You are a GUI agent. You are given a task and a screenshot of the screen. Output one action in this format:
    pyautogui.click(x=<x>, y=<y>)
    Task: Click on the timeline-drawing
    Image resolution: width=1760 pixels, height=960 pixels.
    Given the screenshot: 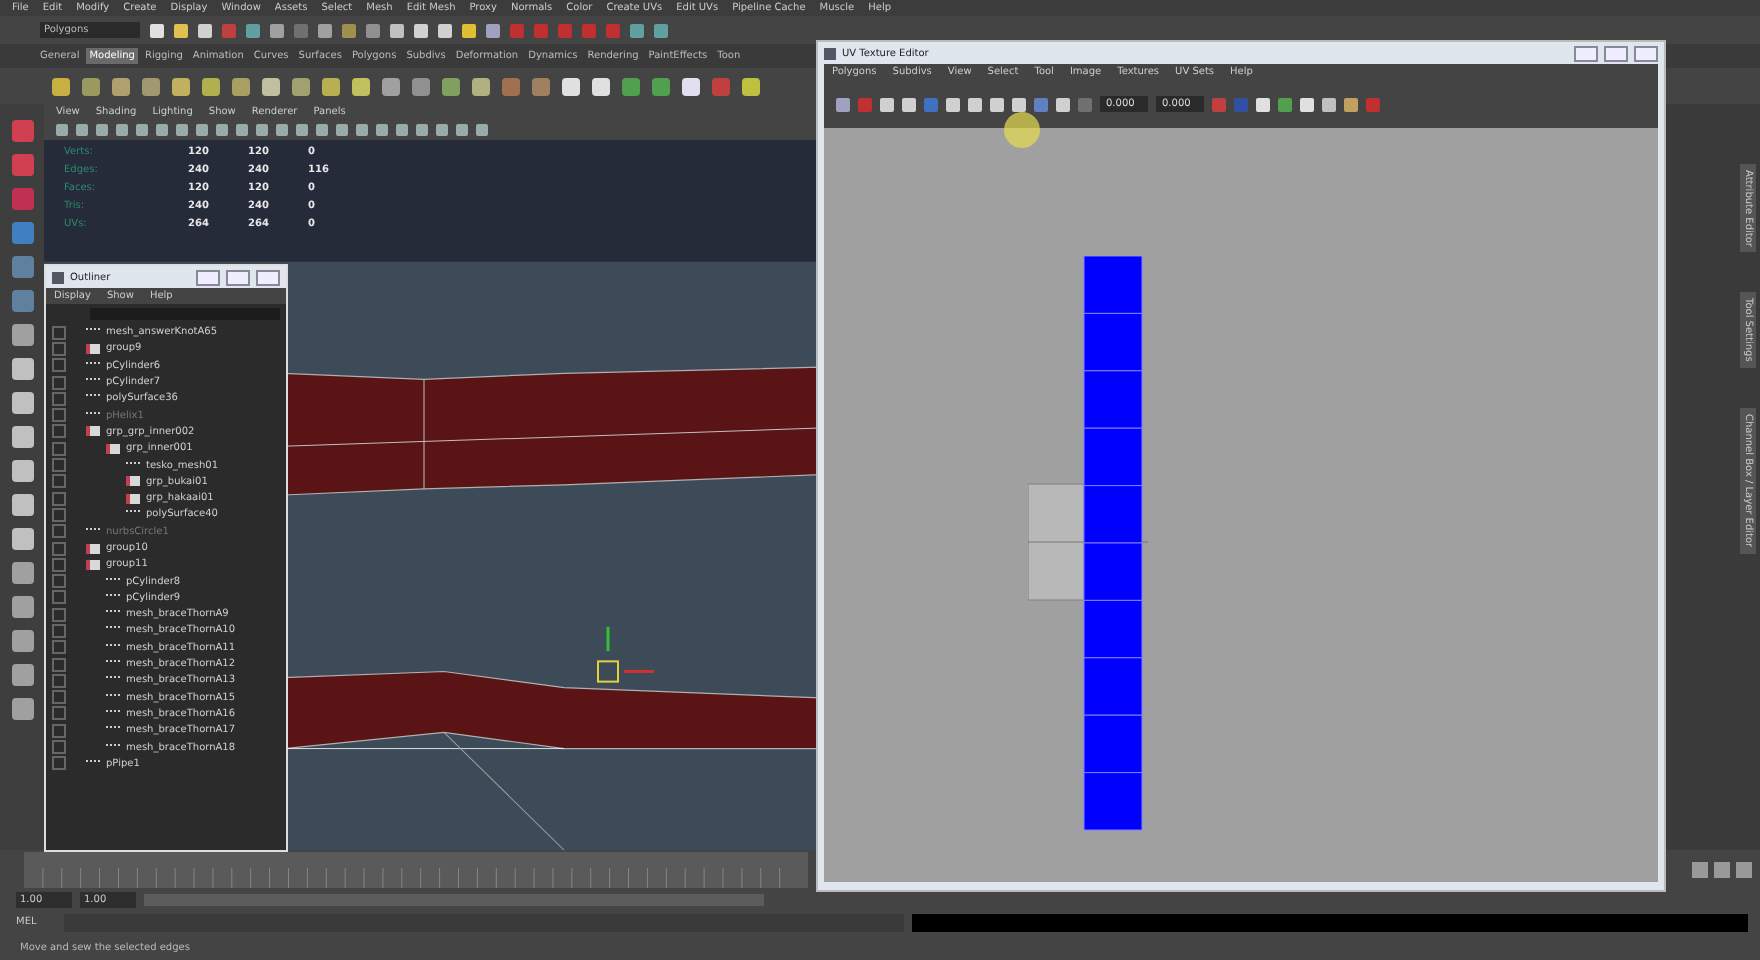 What is the action you would take?
    pyautogui.click(x=416, y=870)
    